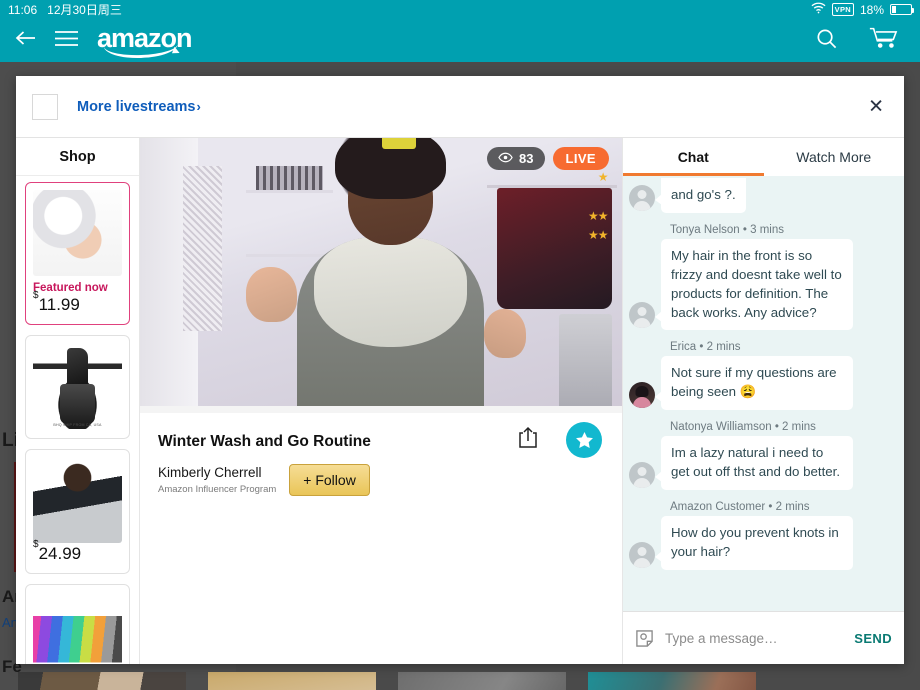 The height and width of the screenshot is (690, 920). What do you see at coordinates (516, 158) in the screenshot?
I see `viewer-count-badge: 83` at bounding box center [516, 158].